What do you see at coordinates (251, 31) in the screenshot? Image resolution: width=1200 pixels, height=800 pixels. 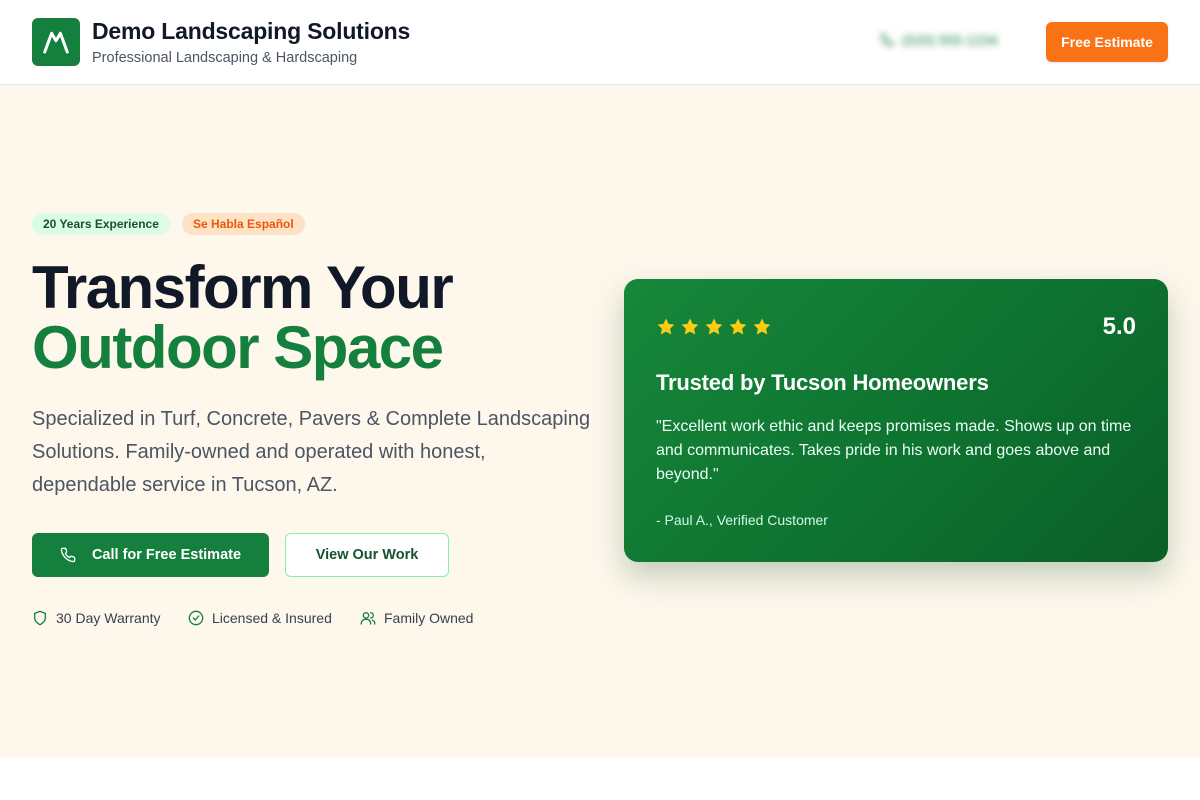 I see `brand-title: Demo Landscaping Solutions` at bounding box center [251, 31].